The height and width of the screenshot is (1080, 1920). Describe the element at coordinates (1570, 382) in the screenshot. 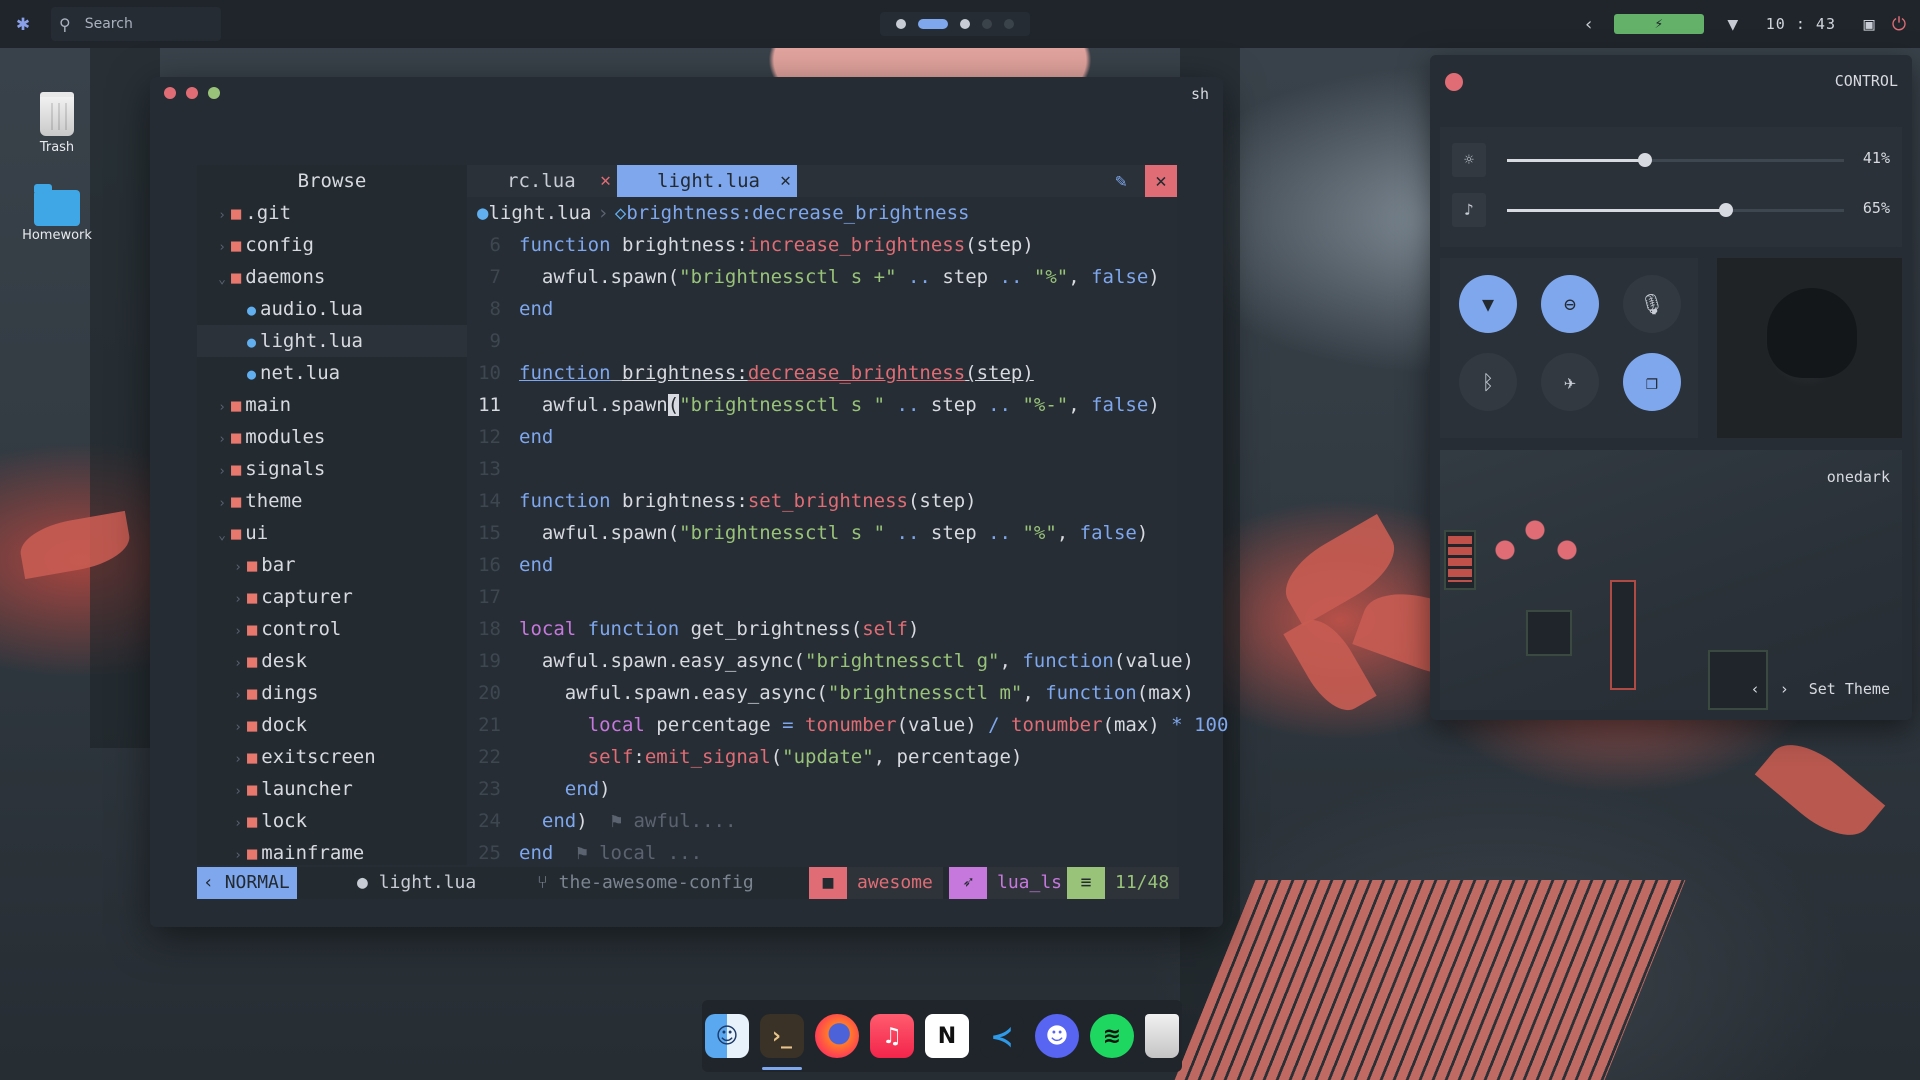

I see `airplane-toggle: ✈` at that location.